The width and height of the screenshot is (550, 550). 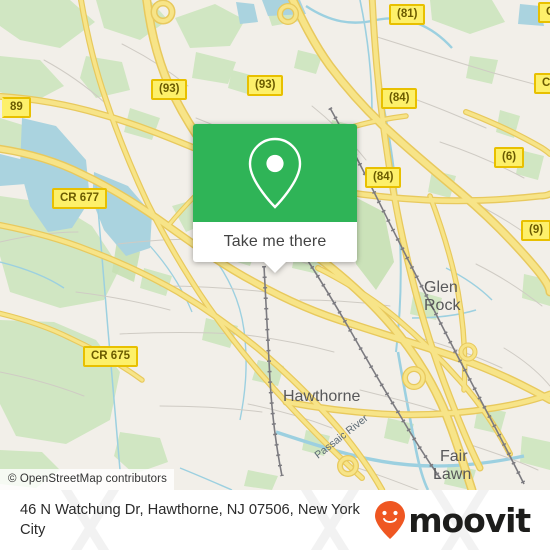 What do you see at coordinates (407, 14) in the screenshot?
I see `road-shield: (81)` at bounding box center [407, 14].